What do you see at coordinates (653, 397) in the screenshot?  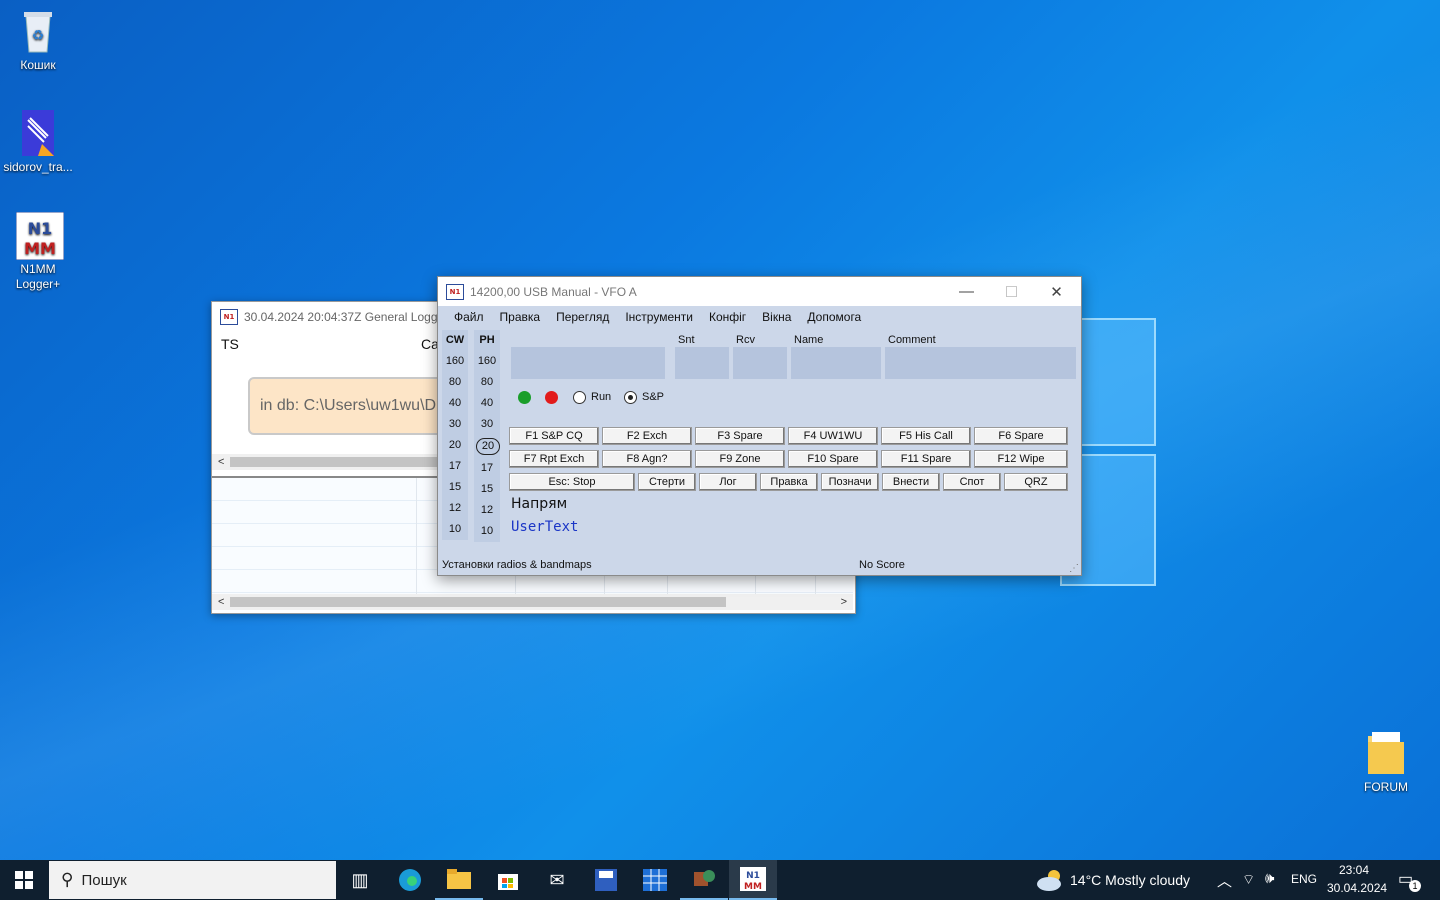 I see `sp-label: S&P` at bounding box center [653, 397].